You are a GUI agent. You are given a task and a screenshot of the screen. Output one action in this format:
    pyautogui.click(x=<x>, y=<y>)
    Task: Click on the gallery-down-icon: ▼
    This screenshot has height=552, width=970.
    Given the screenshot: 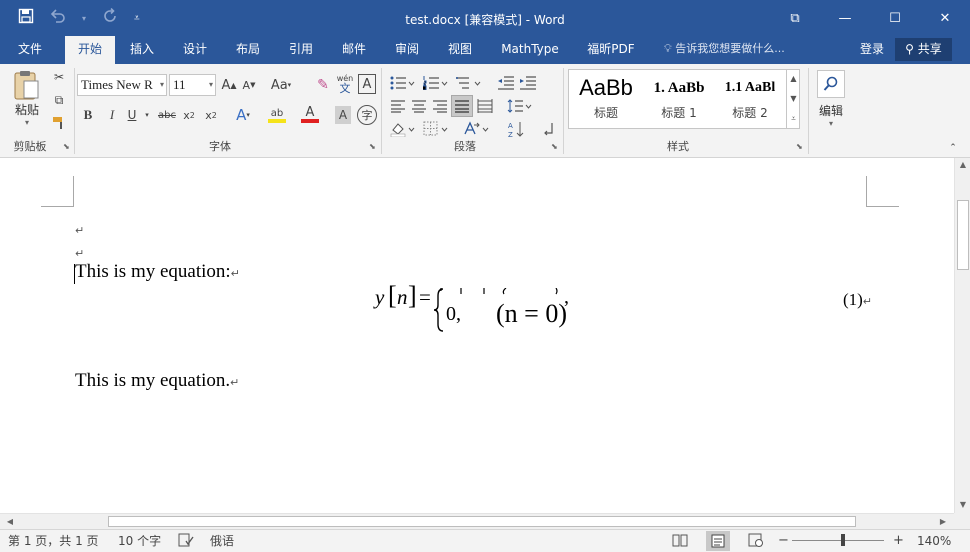 What is the action you would take?
    pyautogui.click(x=793, y=99)
    